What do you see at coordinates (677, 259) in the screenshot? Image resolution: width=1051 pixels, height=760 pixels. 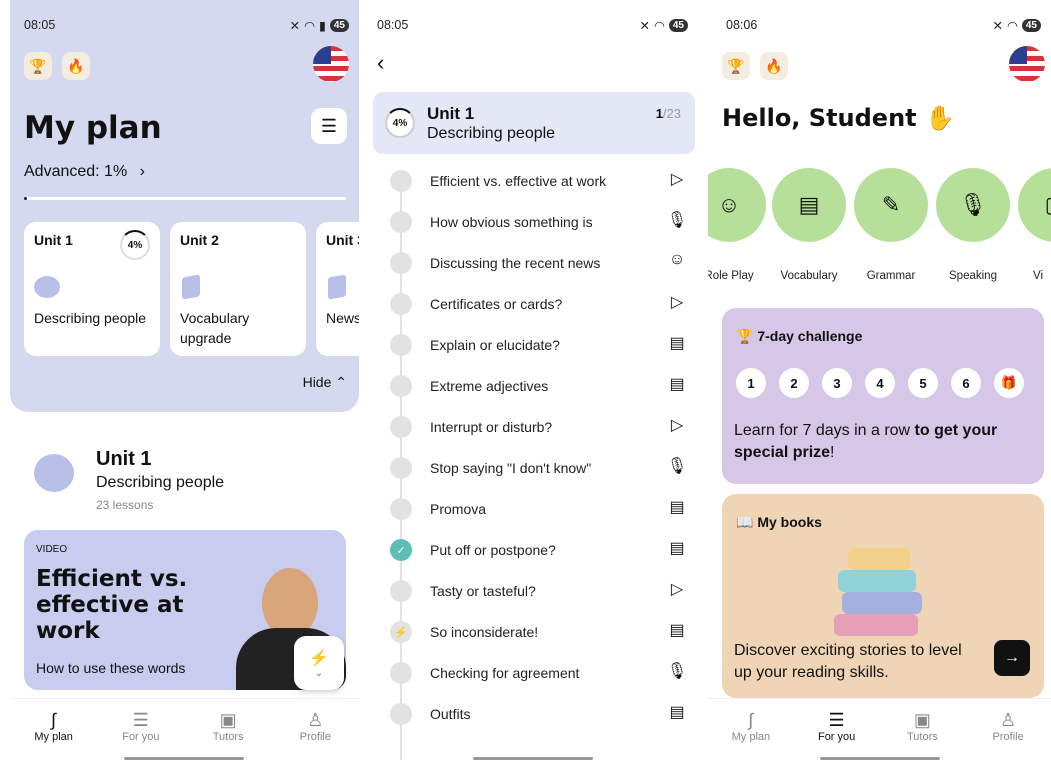 I see `chat-icon: ☺` at bounding box center [677, 259].